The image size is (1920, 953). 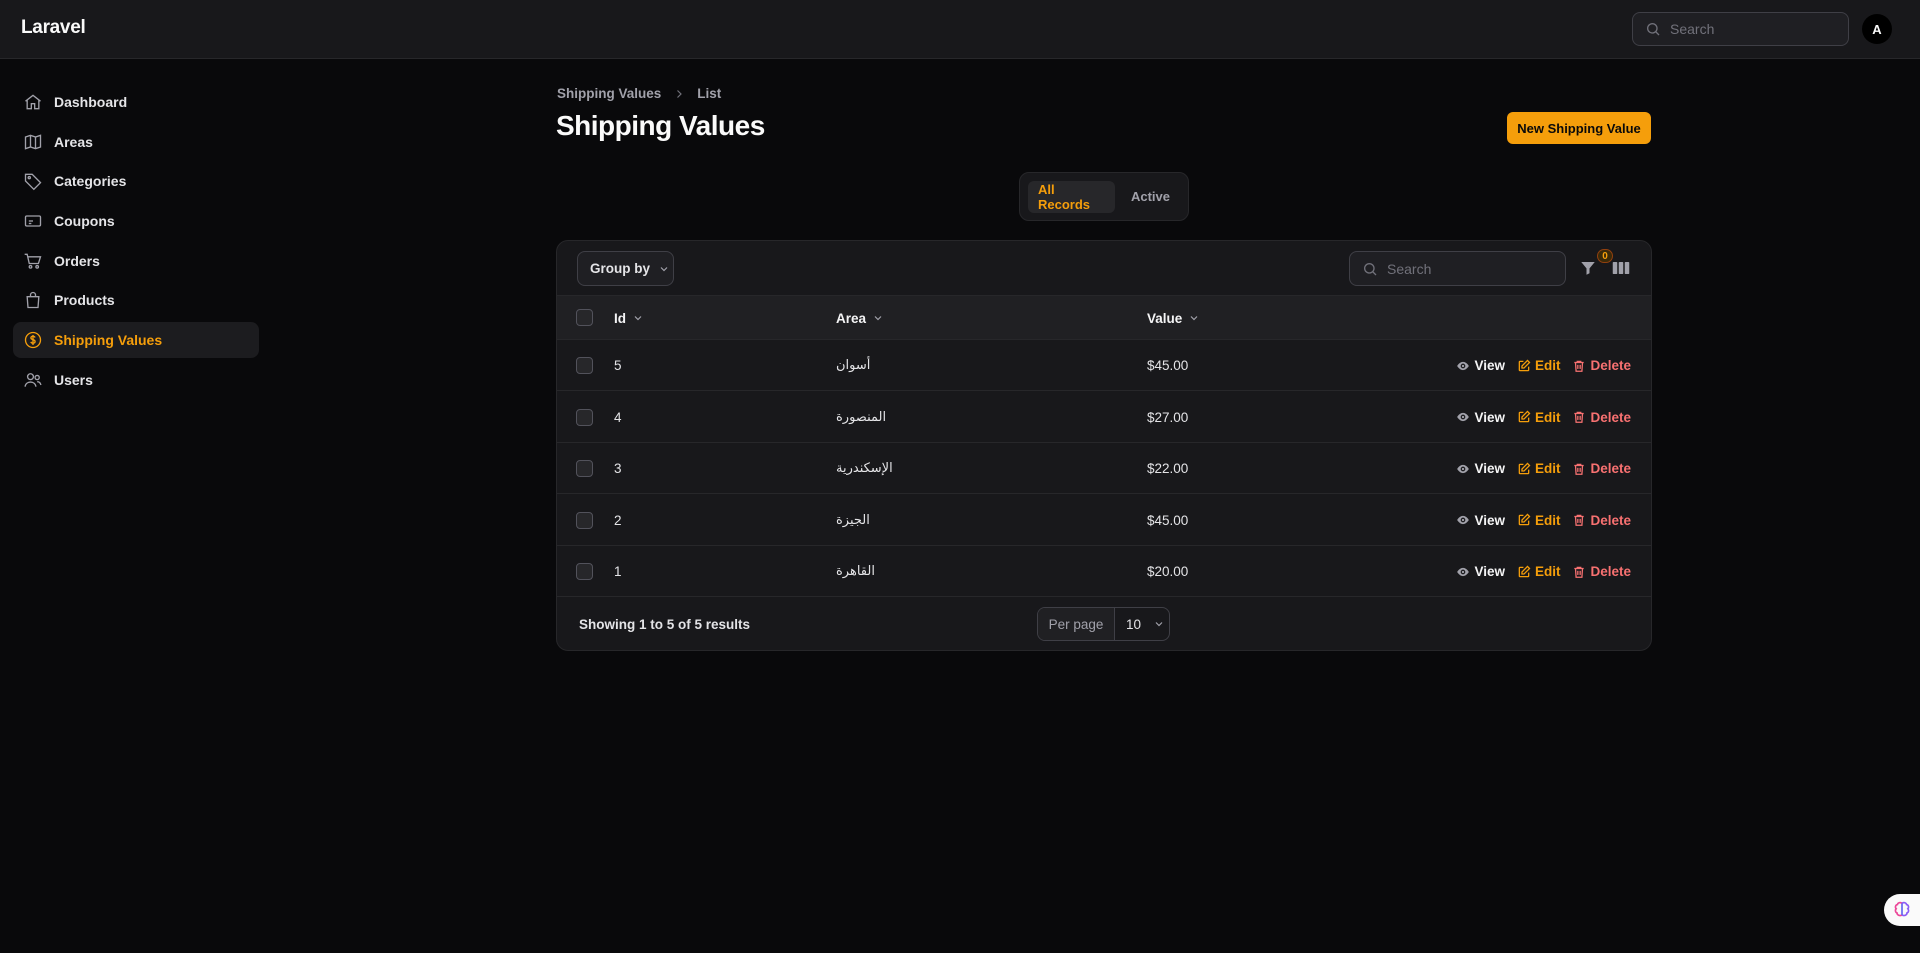 I want to click on new-shipping-value-button: New Shipping Value, so click(x=1579, y=128).